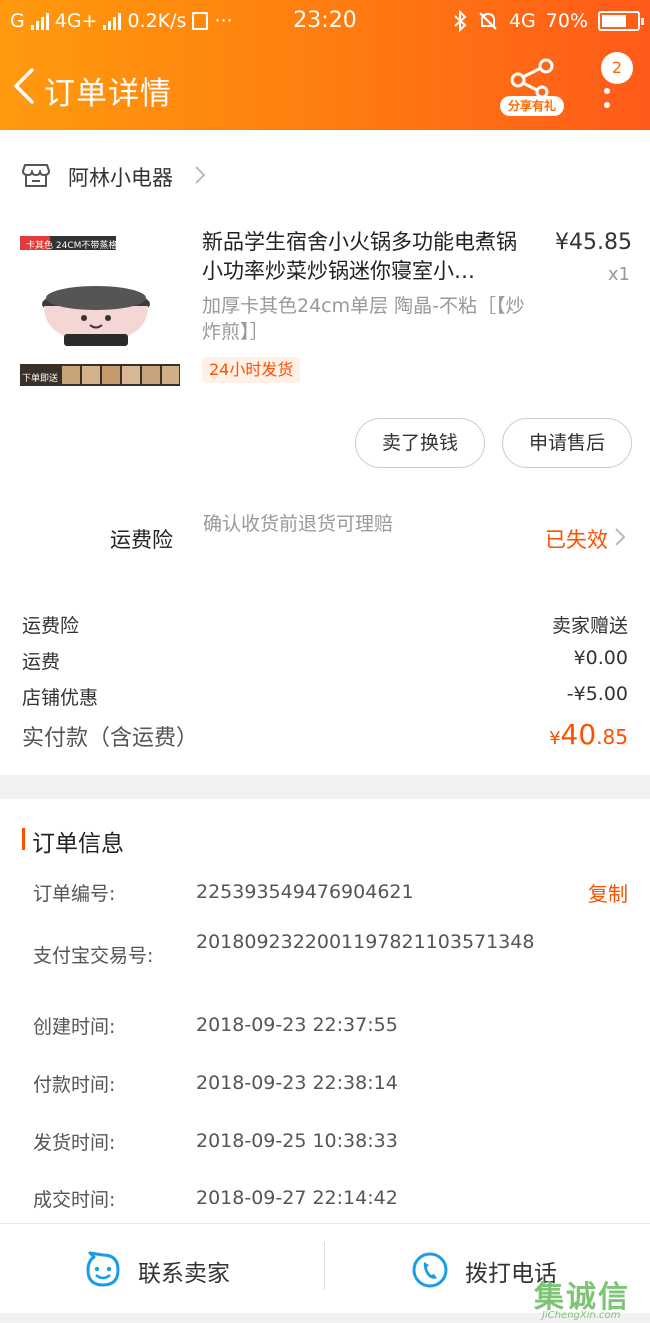  Describe the element at coordinates (614, 21) in the screenshot. I see `battery-fill` at that location.